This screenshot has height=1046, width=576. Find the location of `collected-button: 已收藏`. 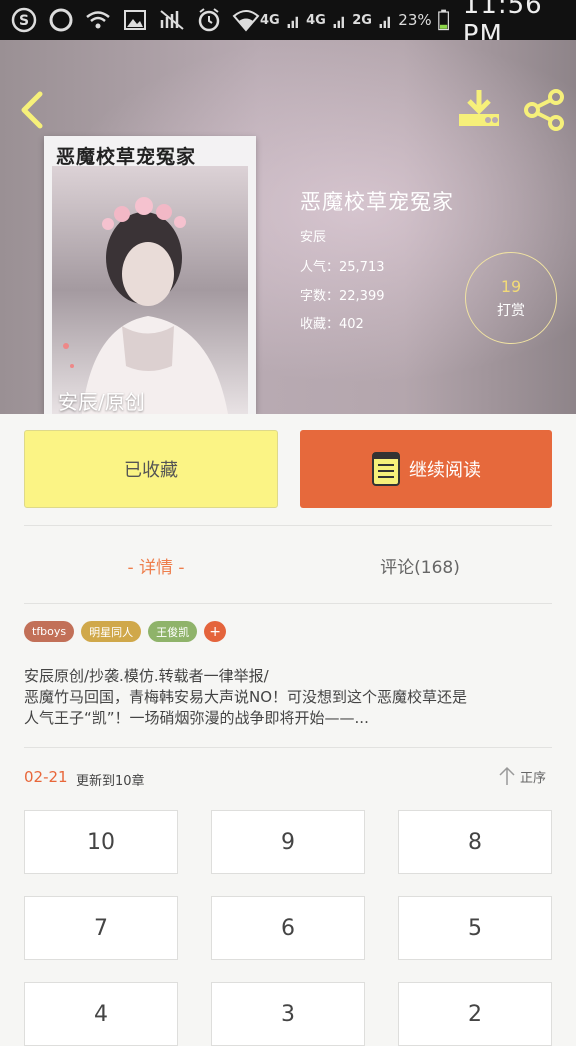

collected-button: 已收藏 is located at coordinates (151, 469).